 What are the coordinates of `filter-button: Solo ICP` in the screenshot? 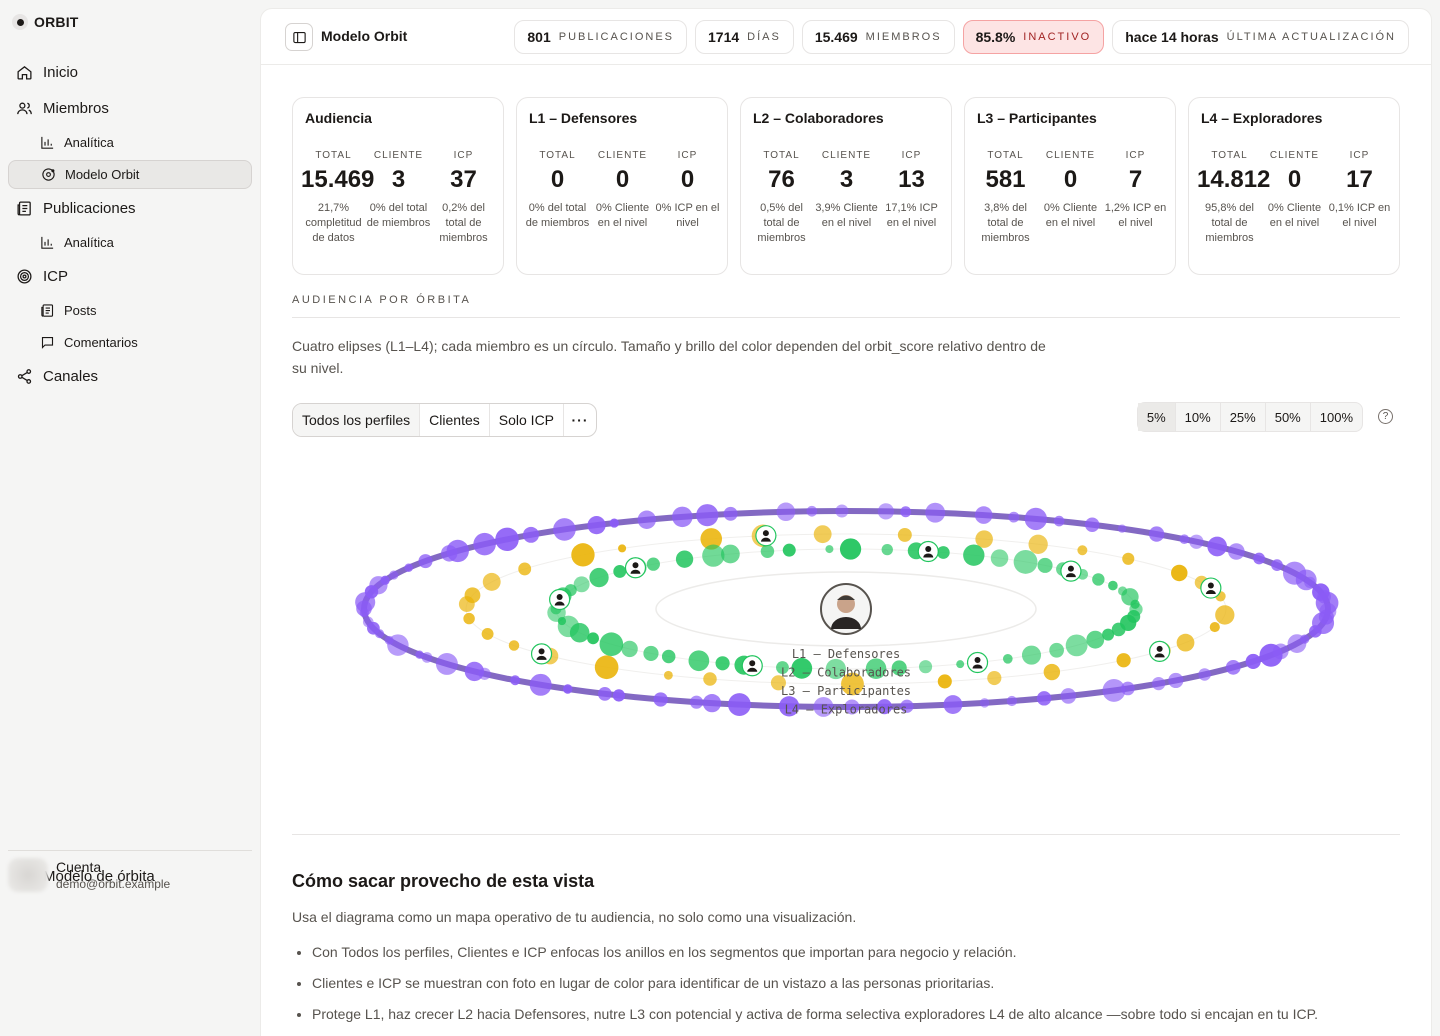 It's located at (527, 420).